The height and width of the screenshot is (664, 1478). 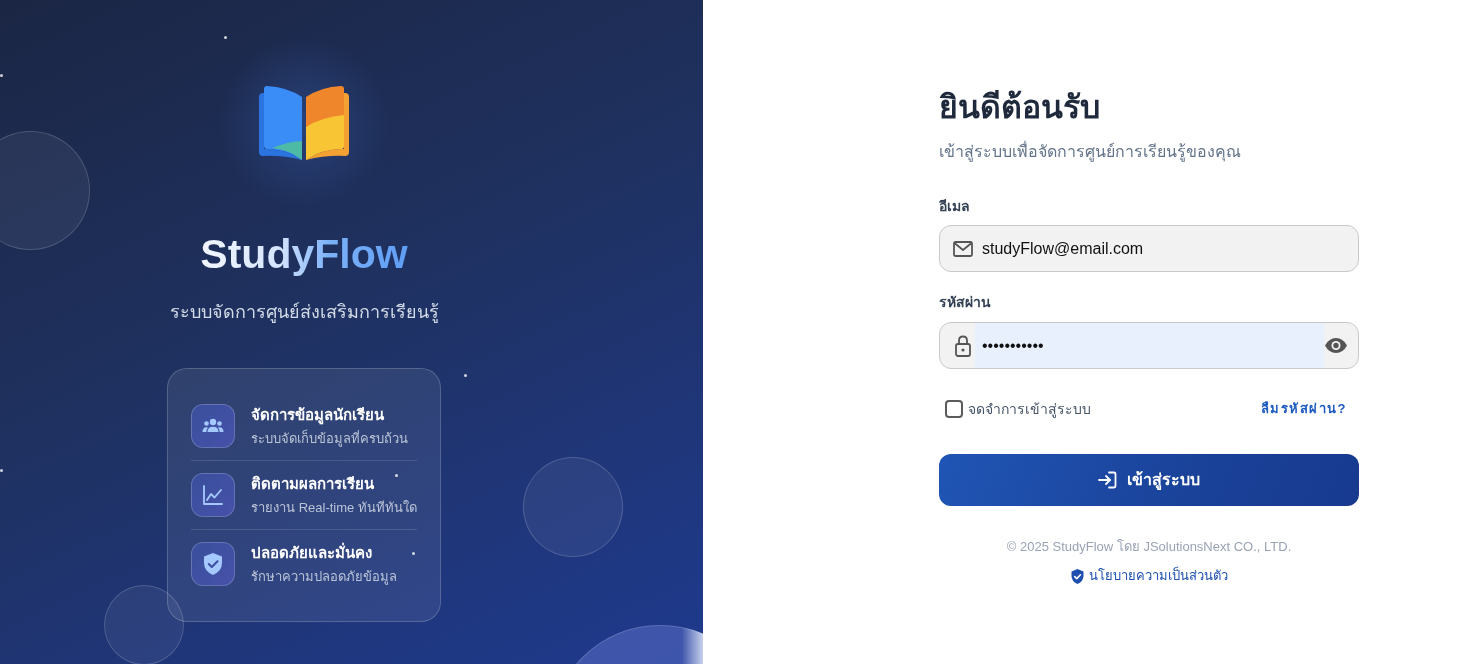 I want to click on feature-description: รักษาความปลอดภัยข้อมูล, so click(x=324, y=576).